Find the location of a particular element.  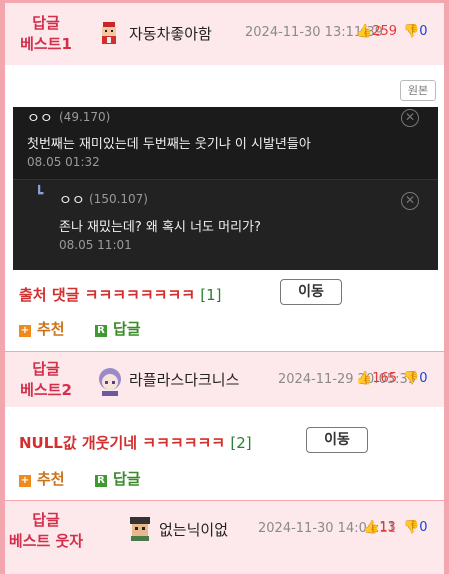

upvote-value: 13 is located at coordinates (387, 527).